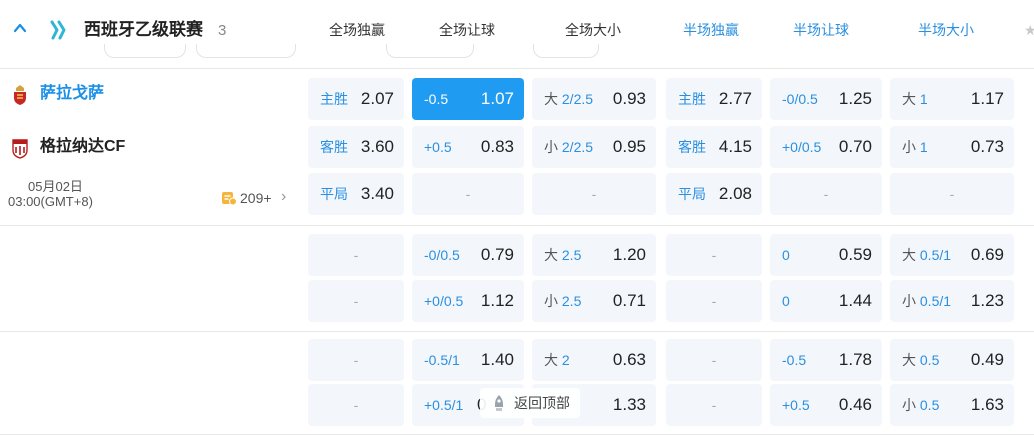 The image size is (1034, 439). What do you see at coordinates (826, 99) in the screenshot?
I see `odds-cell-ht-handicap: -0/0.5 1.25` at bounding box center [826, 99].